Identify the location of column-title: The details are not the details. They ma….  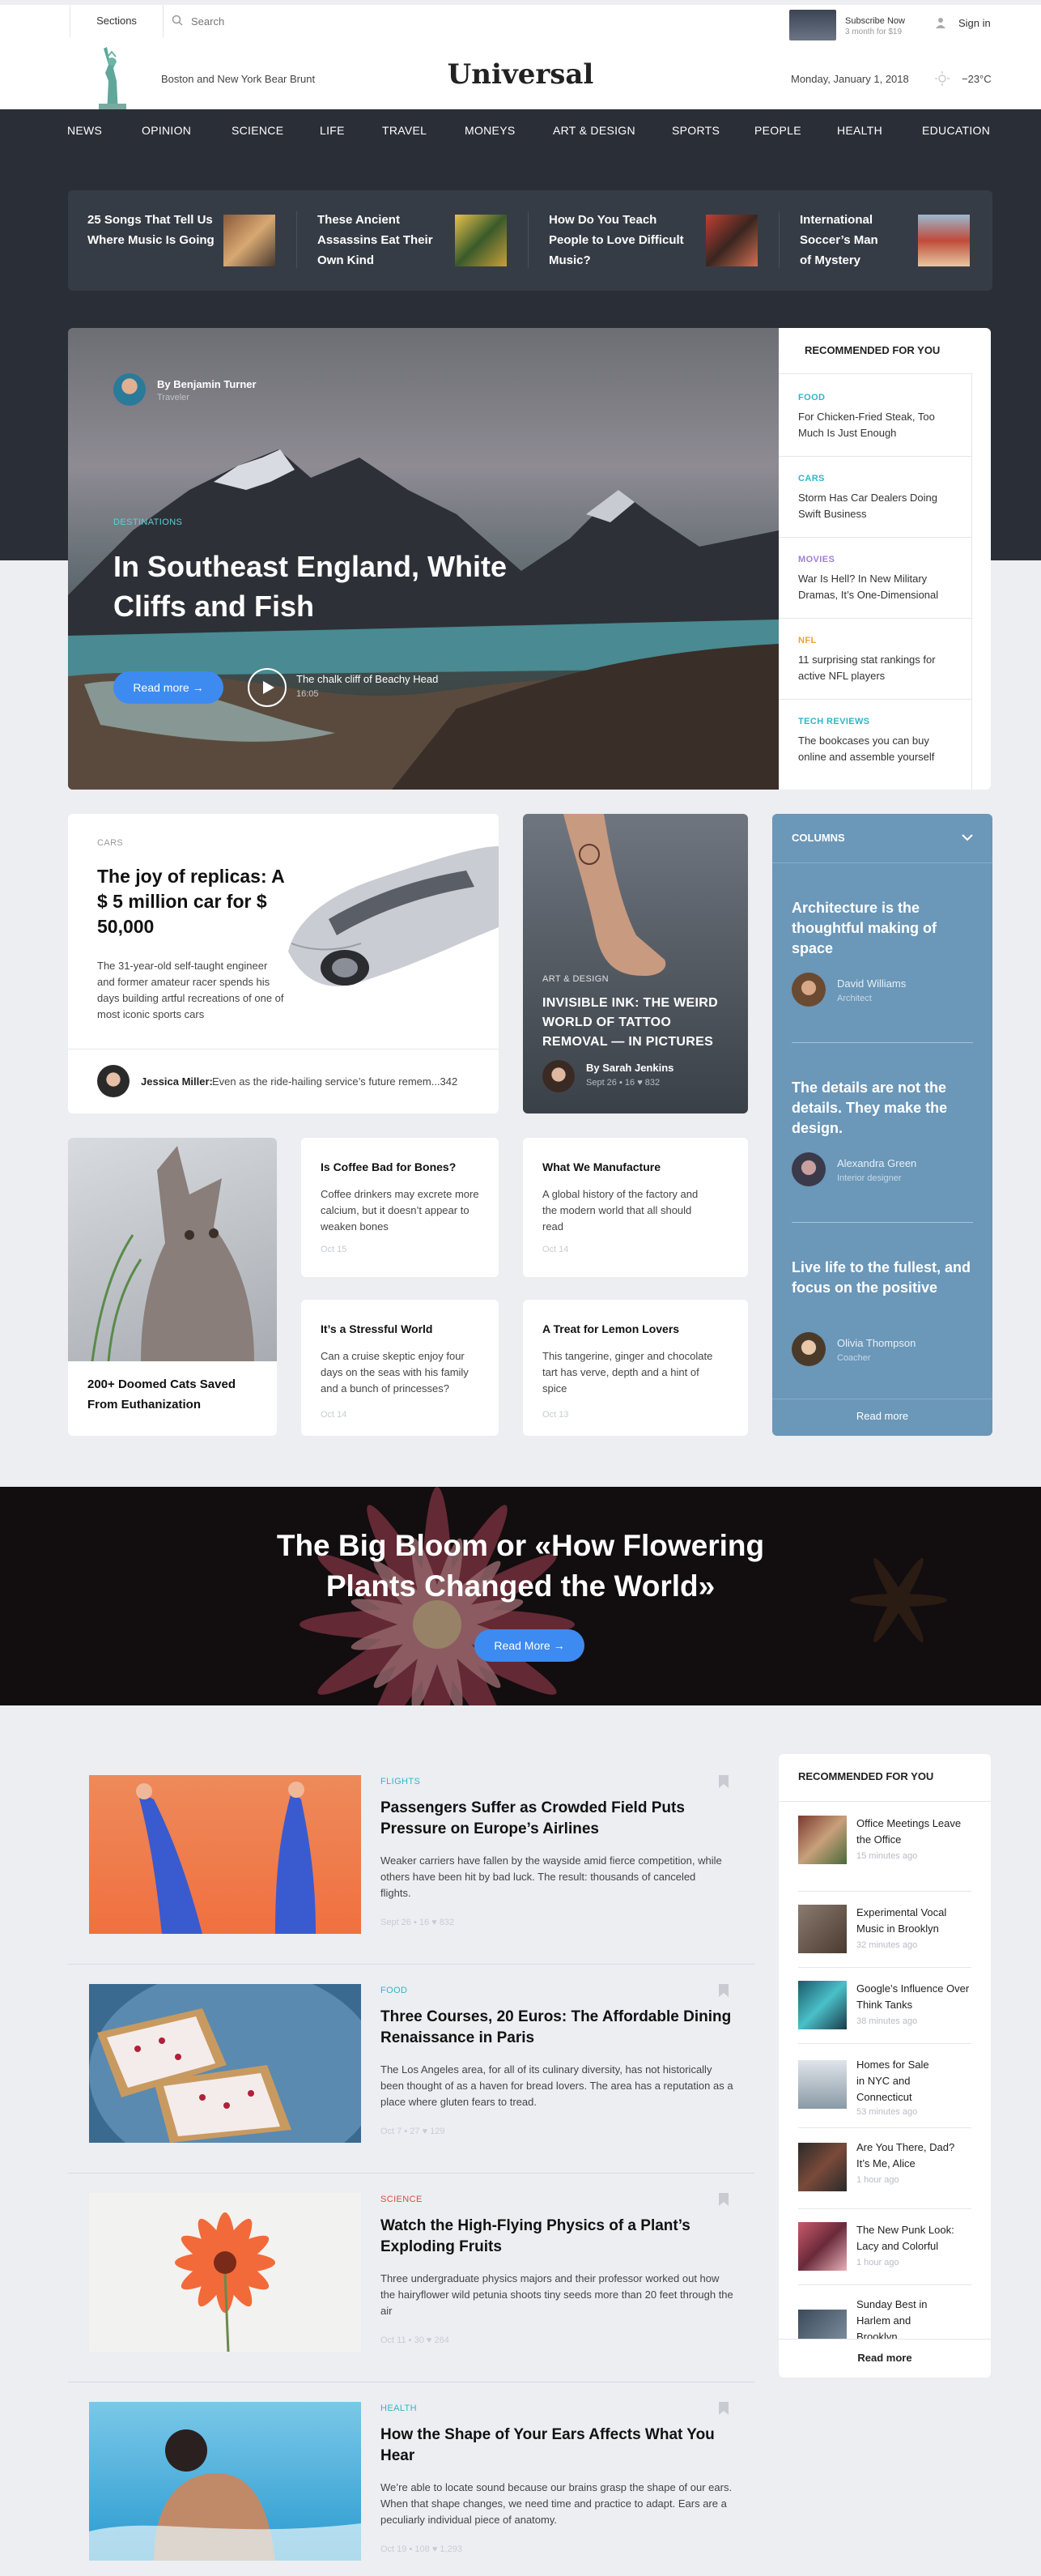
(884, 1108).